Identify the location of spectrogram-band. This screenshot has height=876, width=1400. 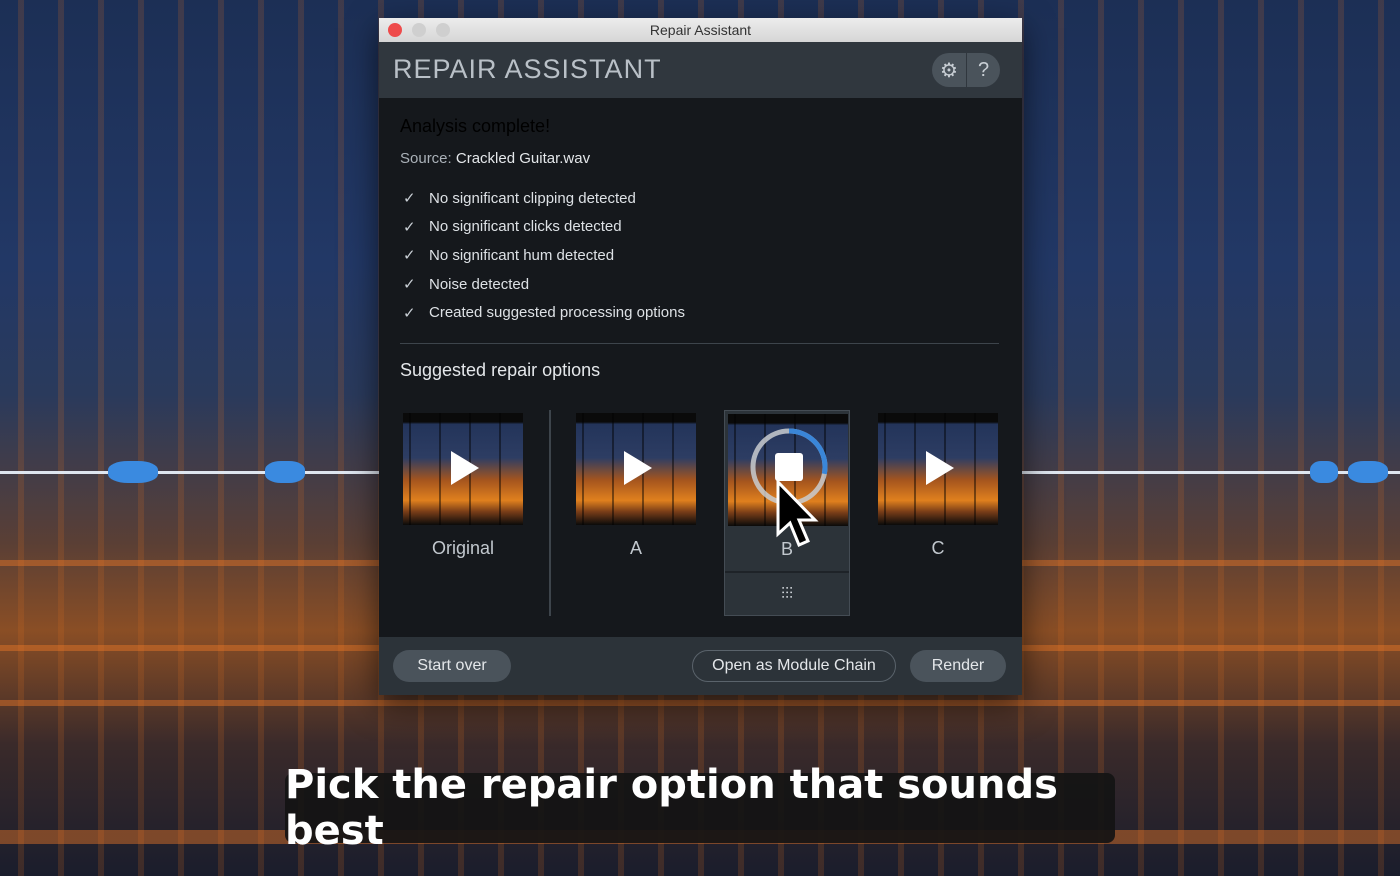
(700, 703).